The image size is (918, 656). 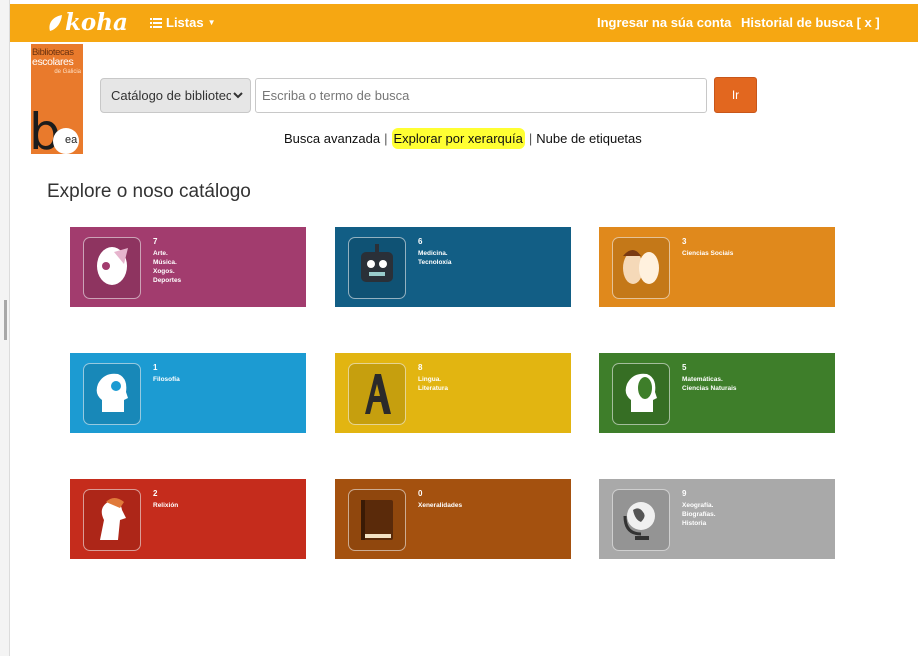 What do you see at coordinates (458, 138) in the screenshot?
I see `browse-hierarchy-link: Explorar por xerarquía` at bounding box center [458, 138].